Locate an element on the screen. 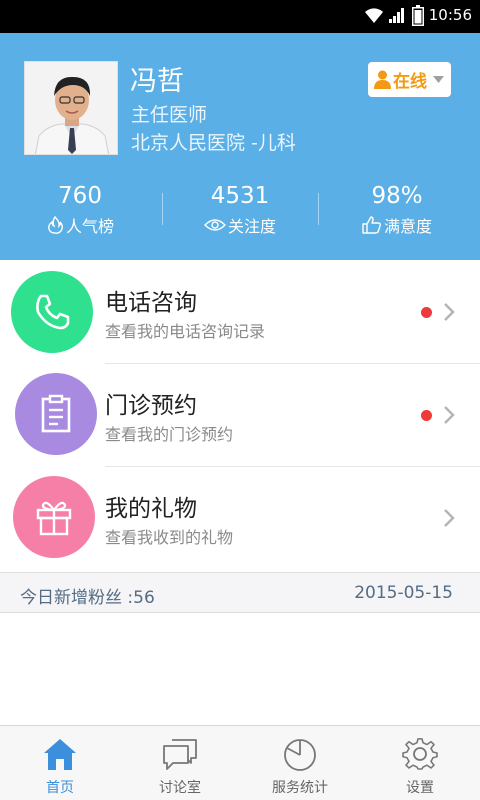 The image size is (480, 800). doctor-title: 主任医师 is located at coordinates (169, 115).